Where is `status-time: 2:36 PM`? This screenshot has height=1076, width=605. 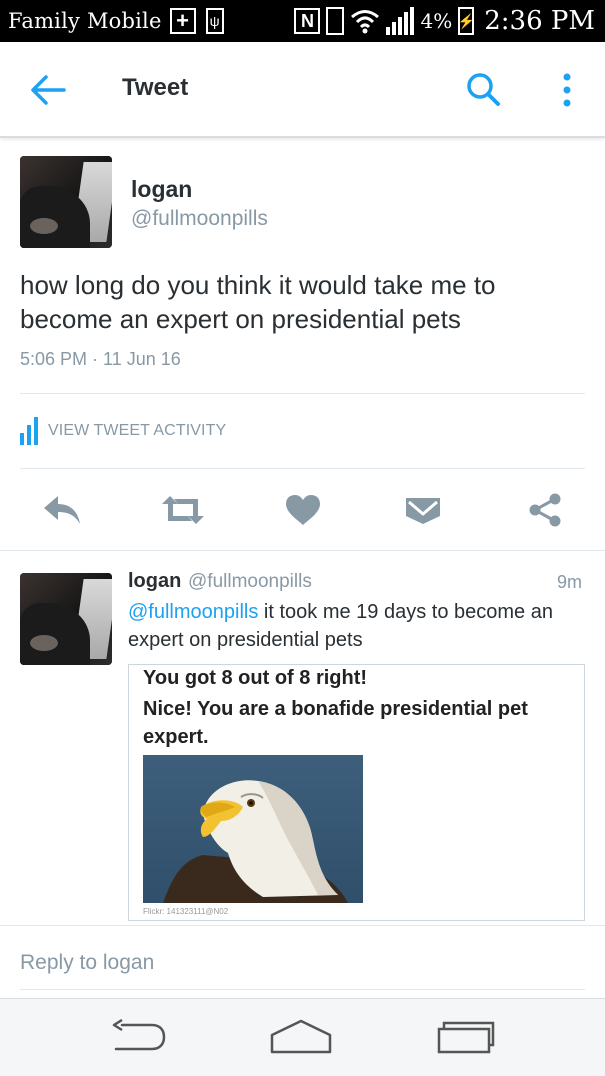
status-time: 2:36 PM is located at coordinates (539, 21).